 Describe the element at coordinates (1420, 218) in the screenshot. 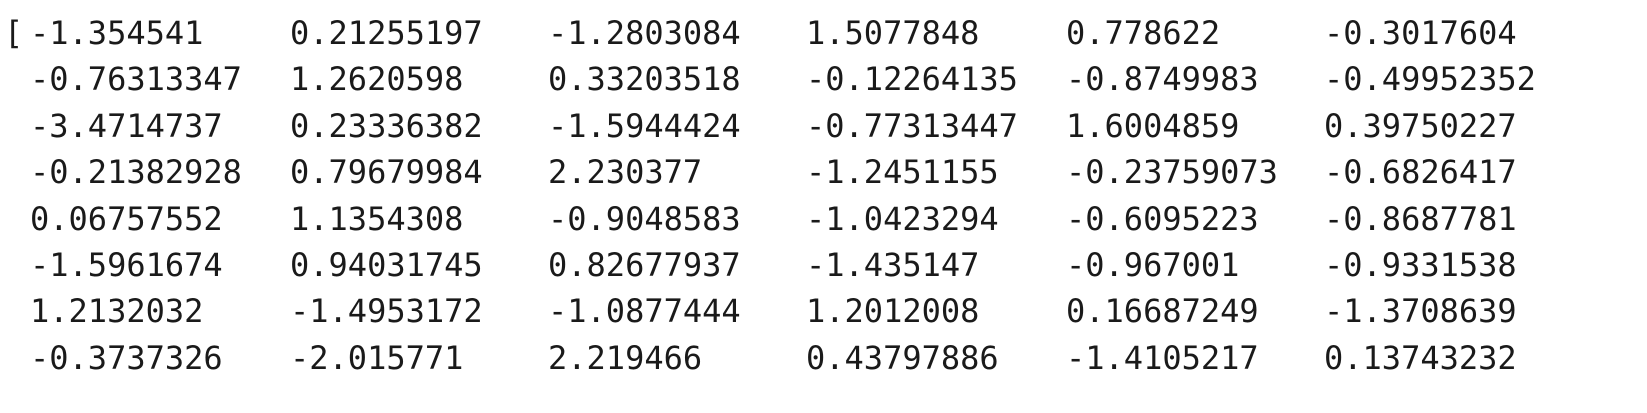

I see `array-value: -0.8687781` at that location.